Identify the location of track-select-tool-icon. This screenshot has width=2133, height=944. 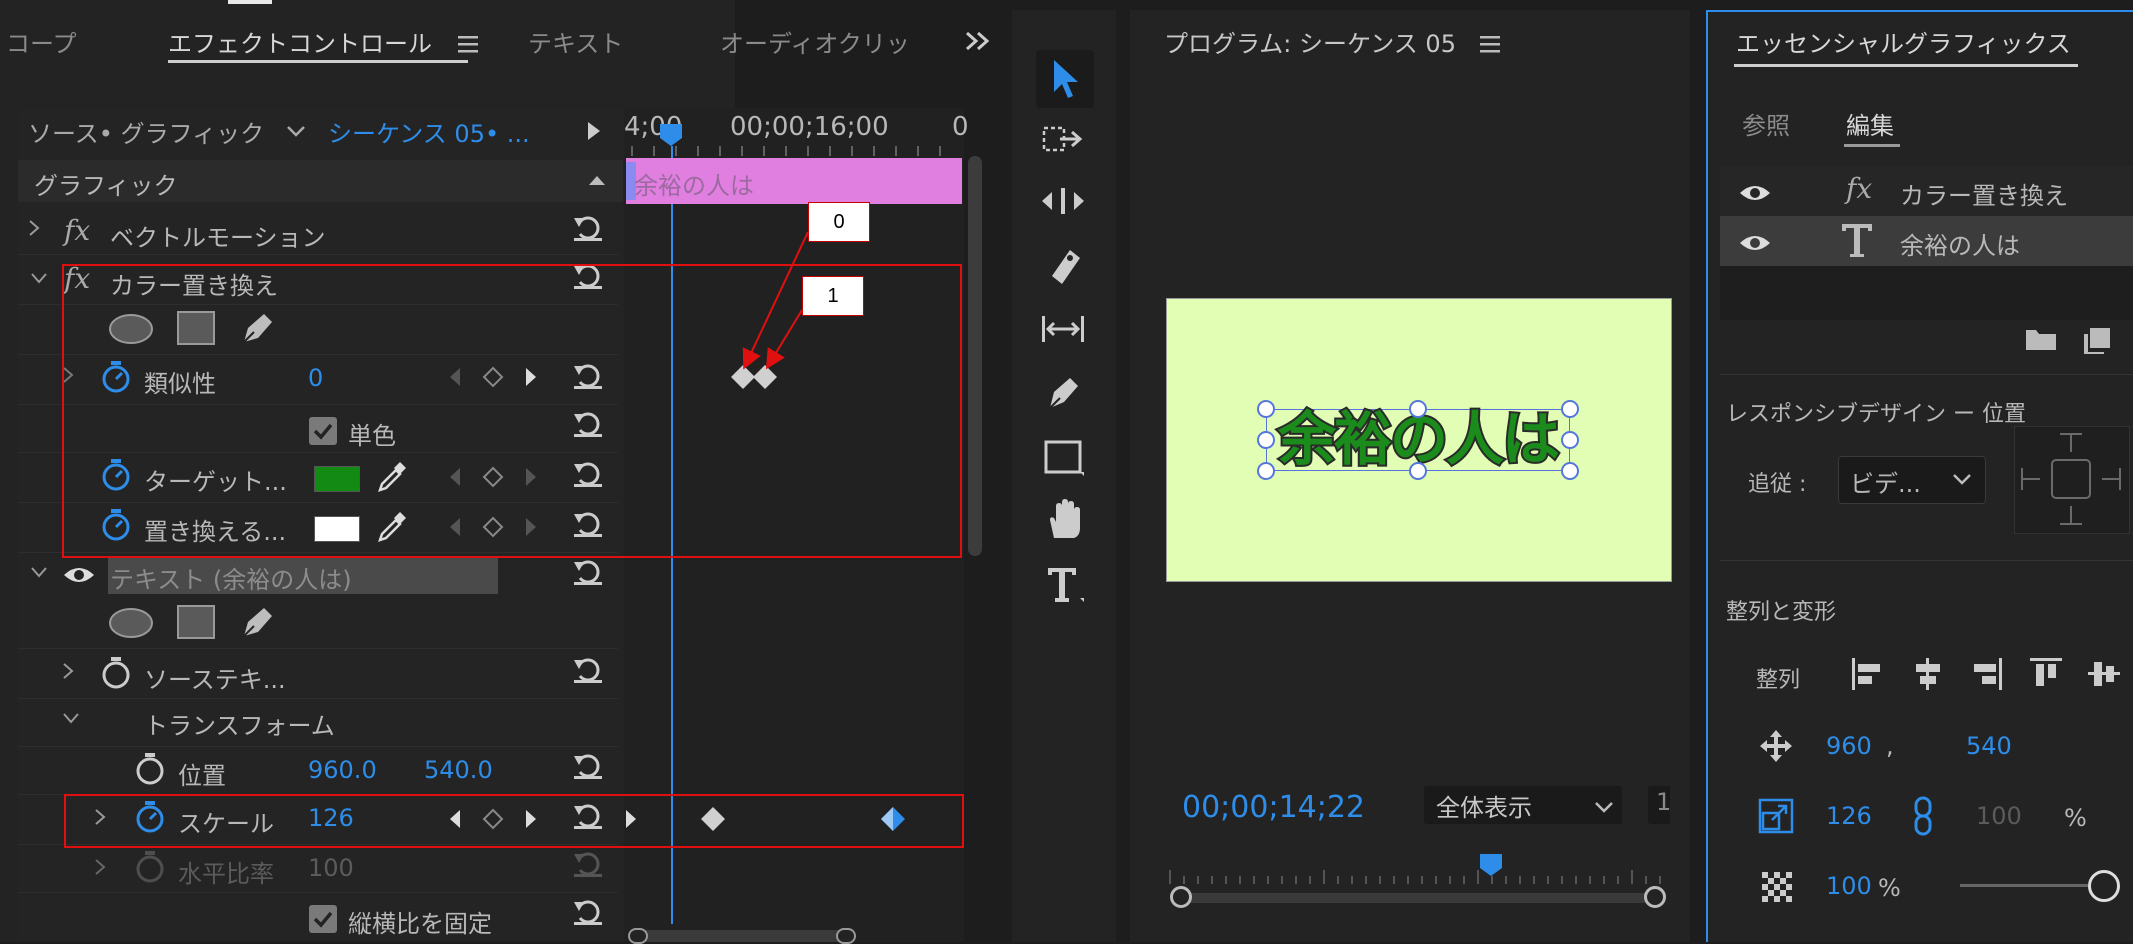
(1064, 140).